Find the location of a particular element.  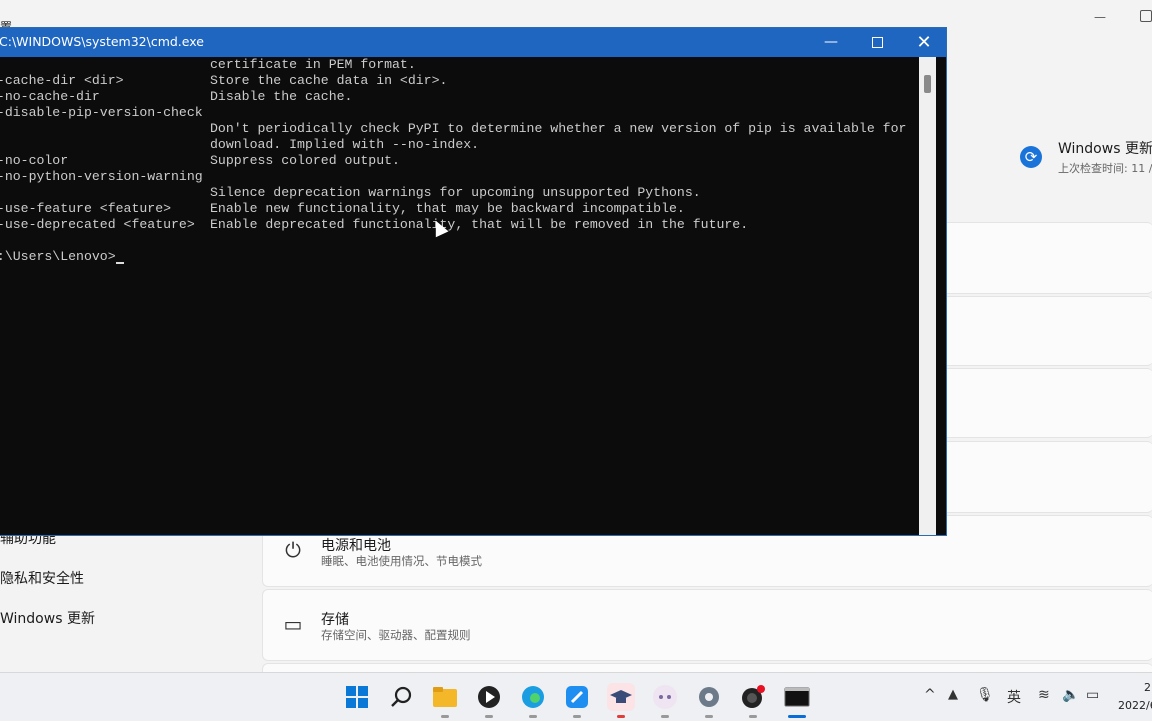

volume-icon: 🔈 is located at coordinates (1070, 695).